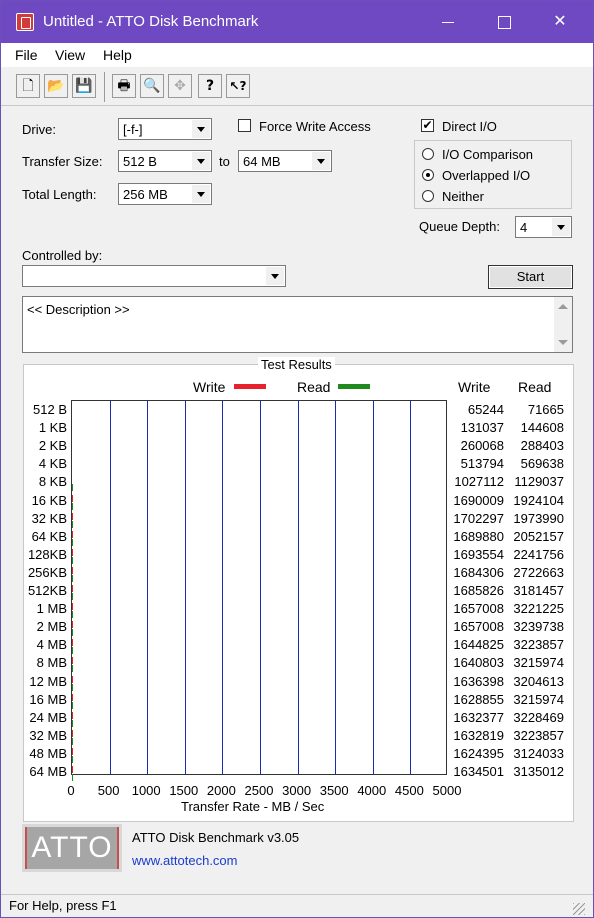 Image resolution: width=594 pixels, height=918 pixels. What do you see at coordinates (70, 55) in the screenshot?
I see `menu-view: View` at bounding box center [70, 55].